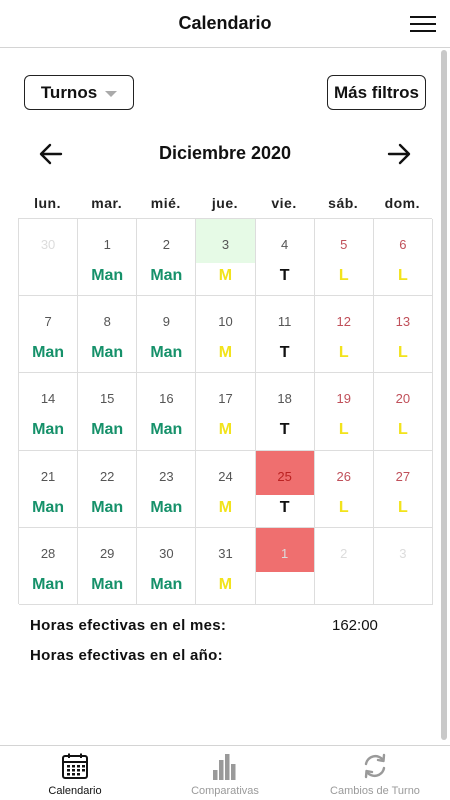 Image resolution: width=450 pixels, height=800 pixels. I want to click on calendar-day-cell: 20 L, so click(403, 412).